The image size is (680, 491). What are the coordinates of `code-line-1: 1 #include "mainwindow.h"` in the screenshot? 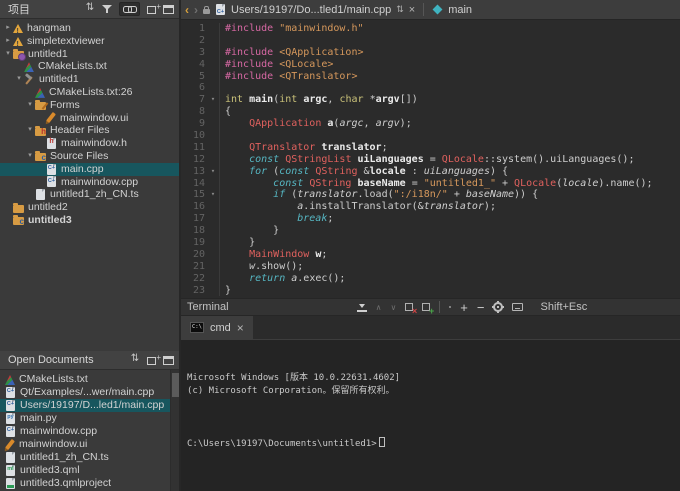 It's located at (430, 29).